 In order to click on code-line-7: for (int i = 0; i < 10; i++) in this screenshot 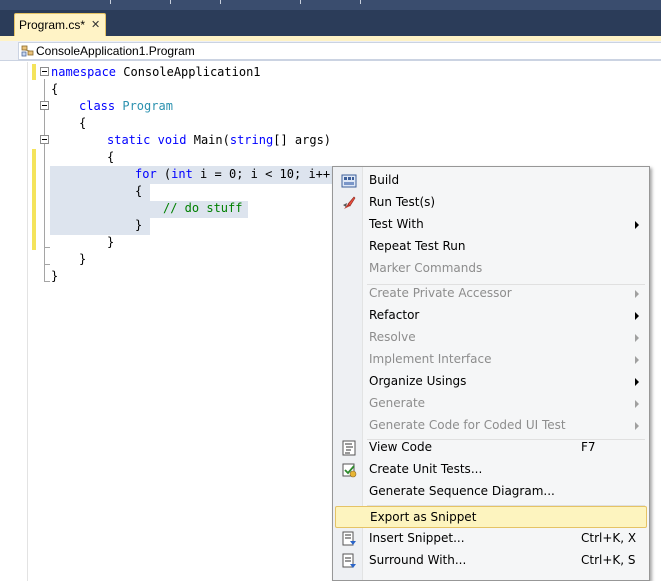, I will do `click(236, 174)`.